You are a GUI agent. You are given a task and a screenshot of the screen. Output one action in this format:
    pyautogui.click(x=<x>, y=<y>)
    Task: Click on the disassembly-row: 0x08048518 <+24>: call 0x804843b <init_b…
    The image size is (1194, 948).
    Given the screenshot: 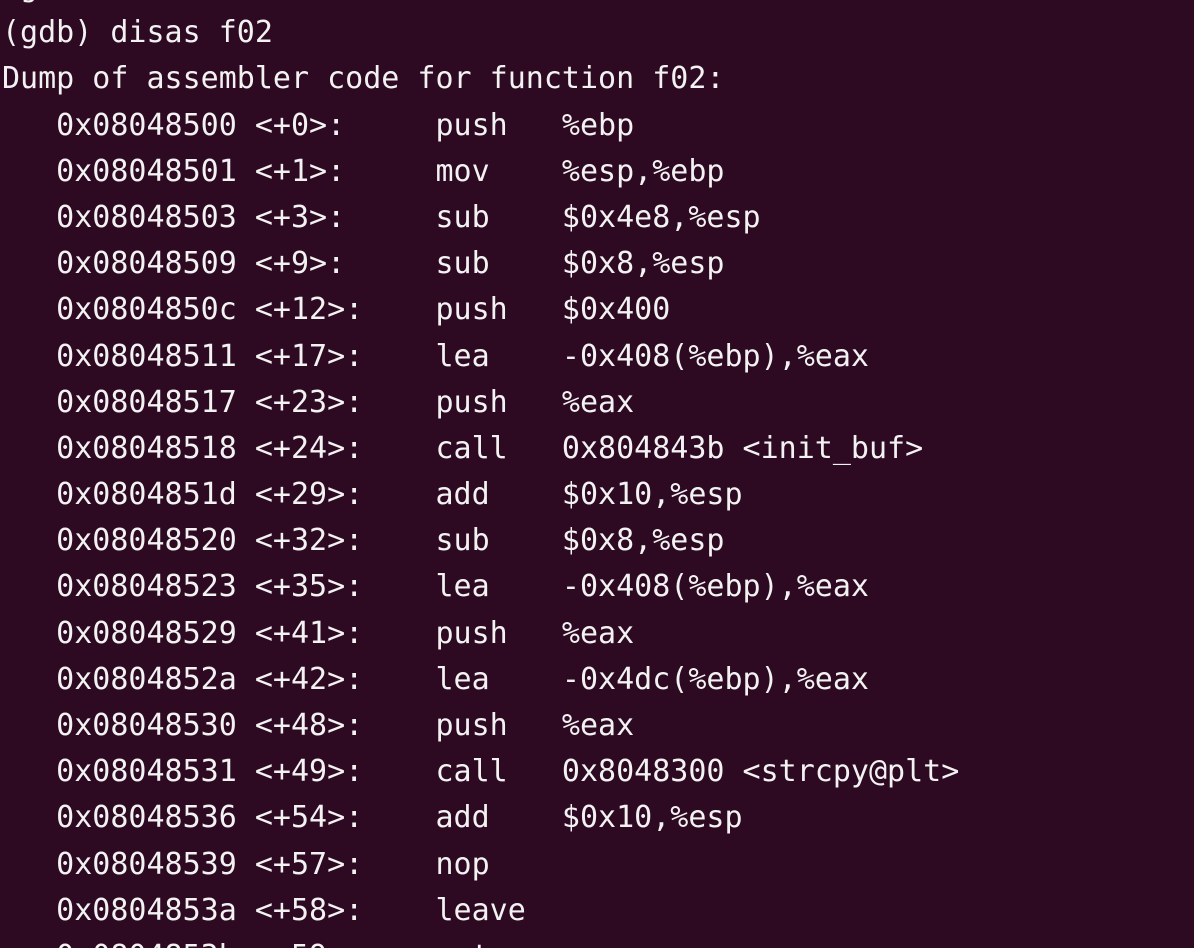 What is the action you would take?
    pyautogui.click(x=463, y=448)
    